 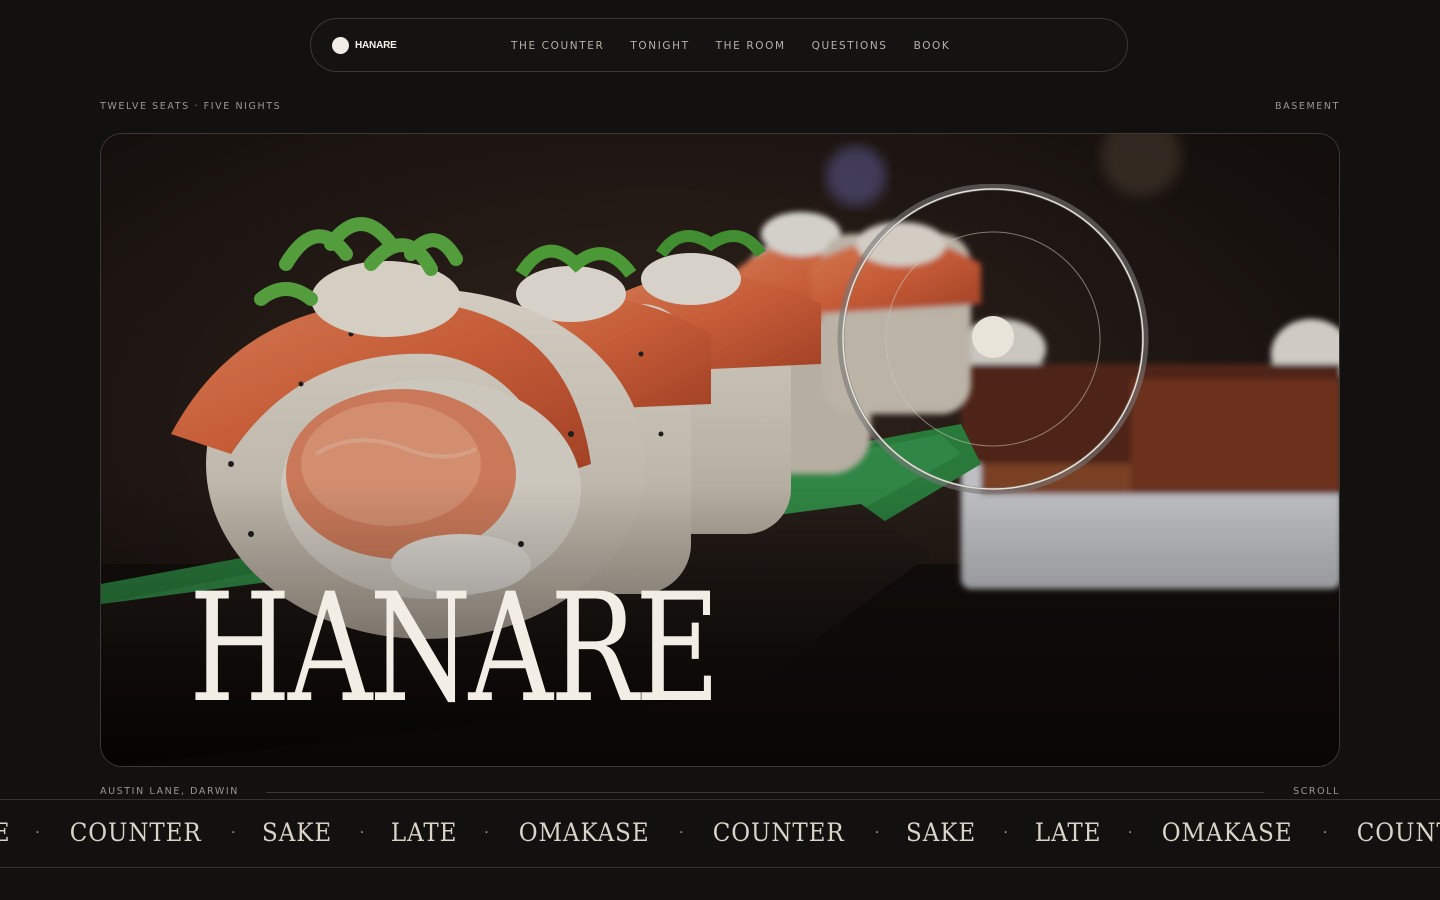 I want to click on nav-link-book: BOOK, so click(x=932, y=46).